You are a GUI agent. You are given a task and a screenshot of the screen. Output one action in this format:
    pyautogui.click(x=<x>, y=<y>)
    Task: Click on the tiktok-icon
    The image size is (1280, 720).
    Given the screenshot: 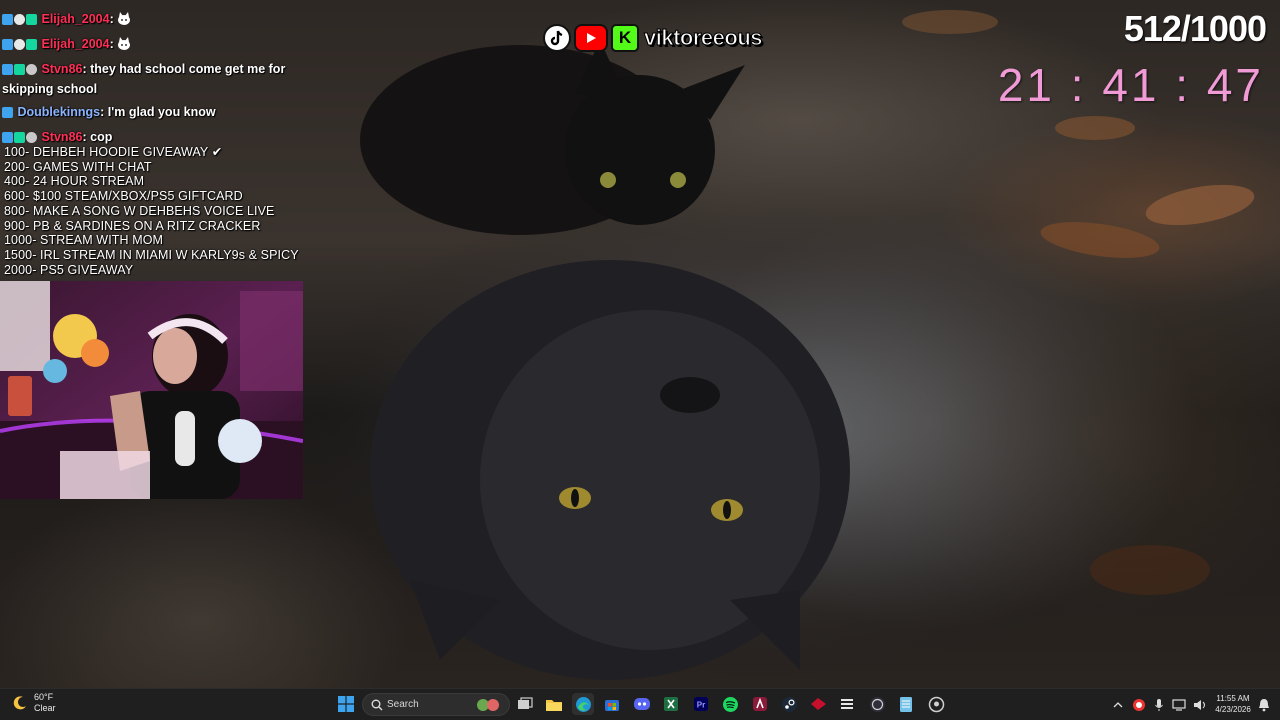 What is the action you would take?
    pyautogui.click(x=557, y=38)
    